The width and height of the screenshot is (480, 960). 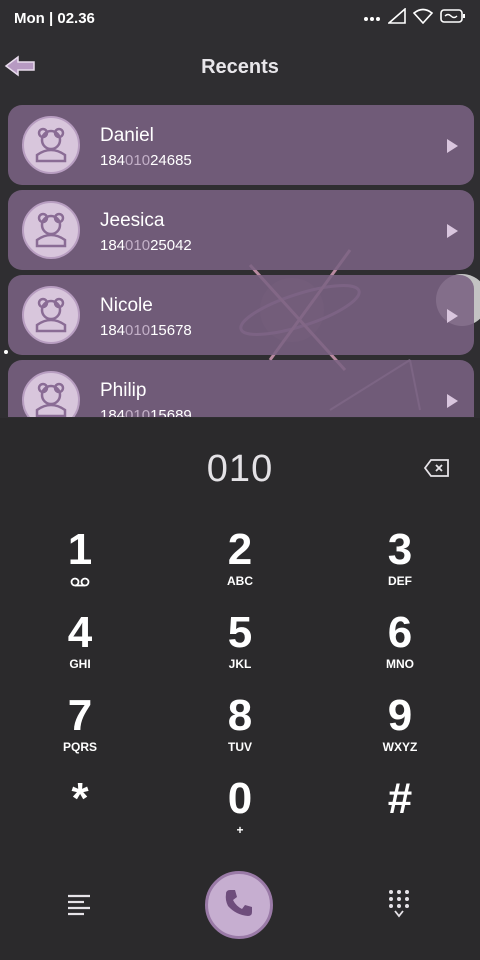 I want to click on status-time: Mon | 02.36, so click(x=54, y=18).